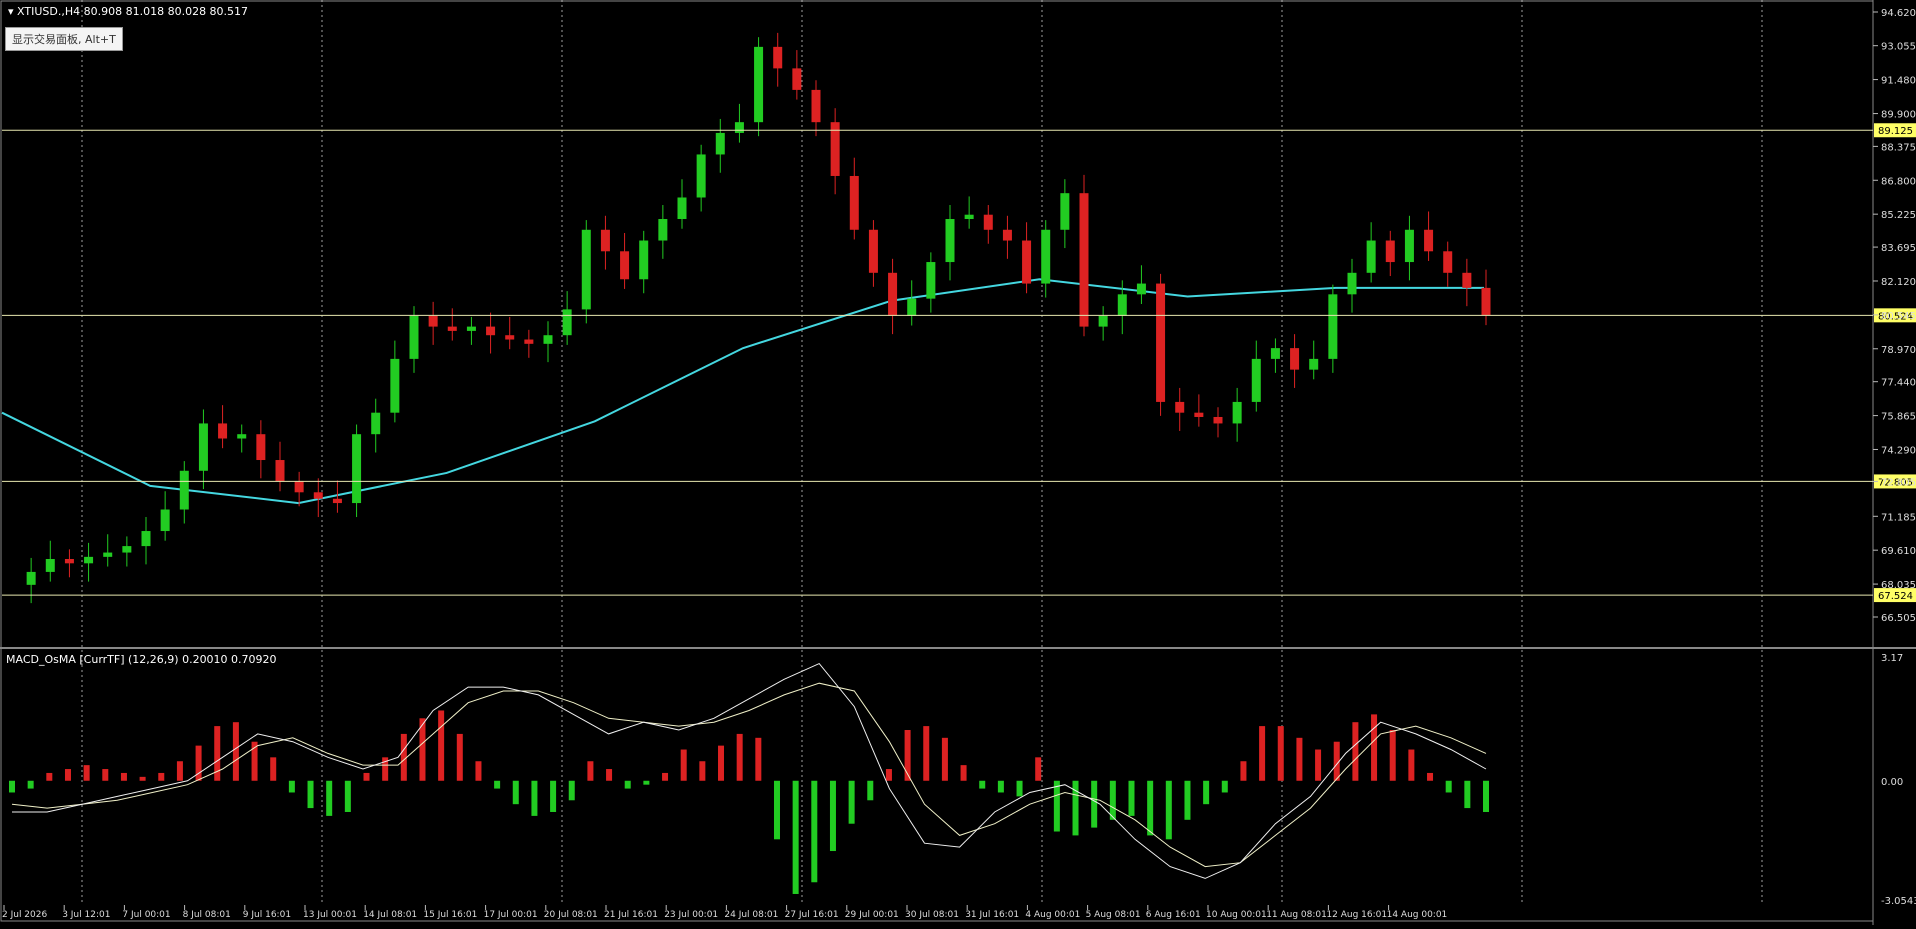  Describe the element at coordinates (330, 915) in the screenshot. I see `time-tick-label: 13 Jul 00:01` at that location.